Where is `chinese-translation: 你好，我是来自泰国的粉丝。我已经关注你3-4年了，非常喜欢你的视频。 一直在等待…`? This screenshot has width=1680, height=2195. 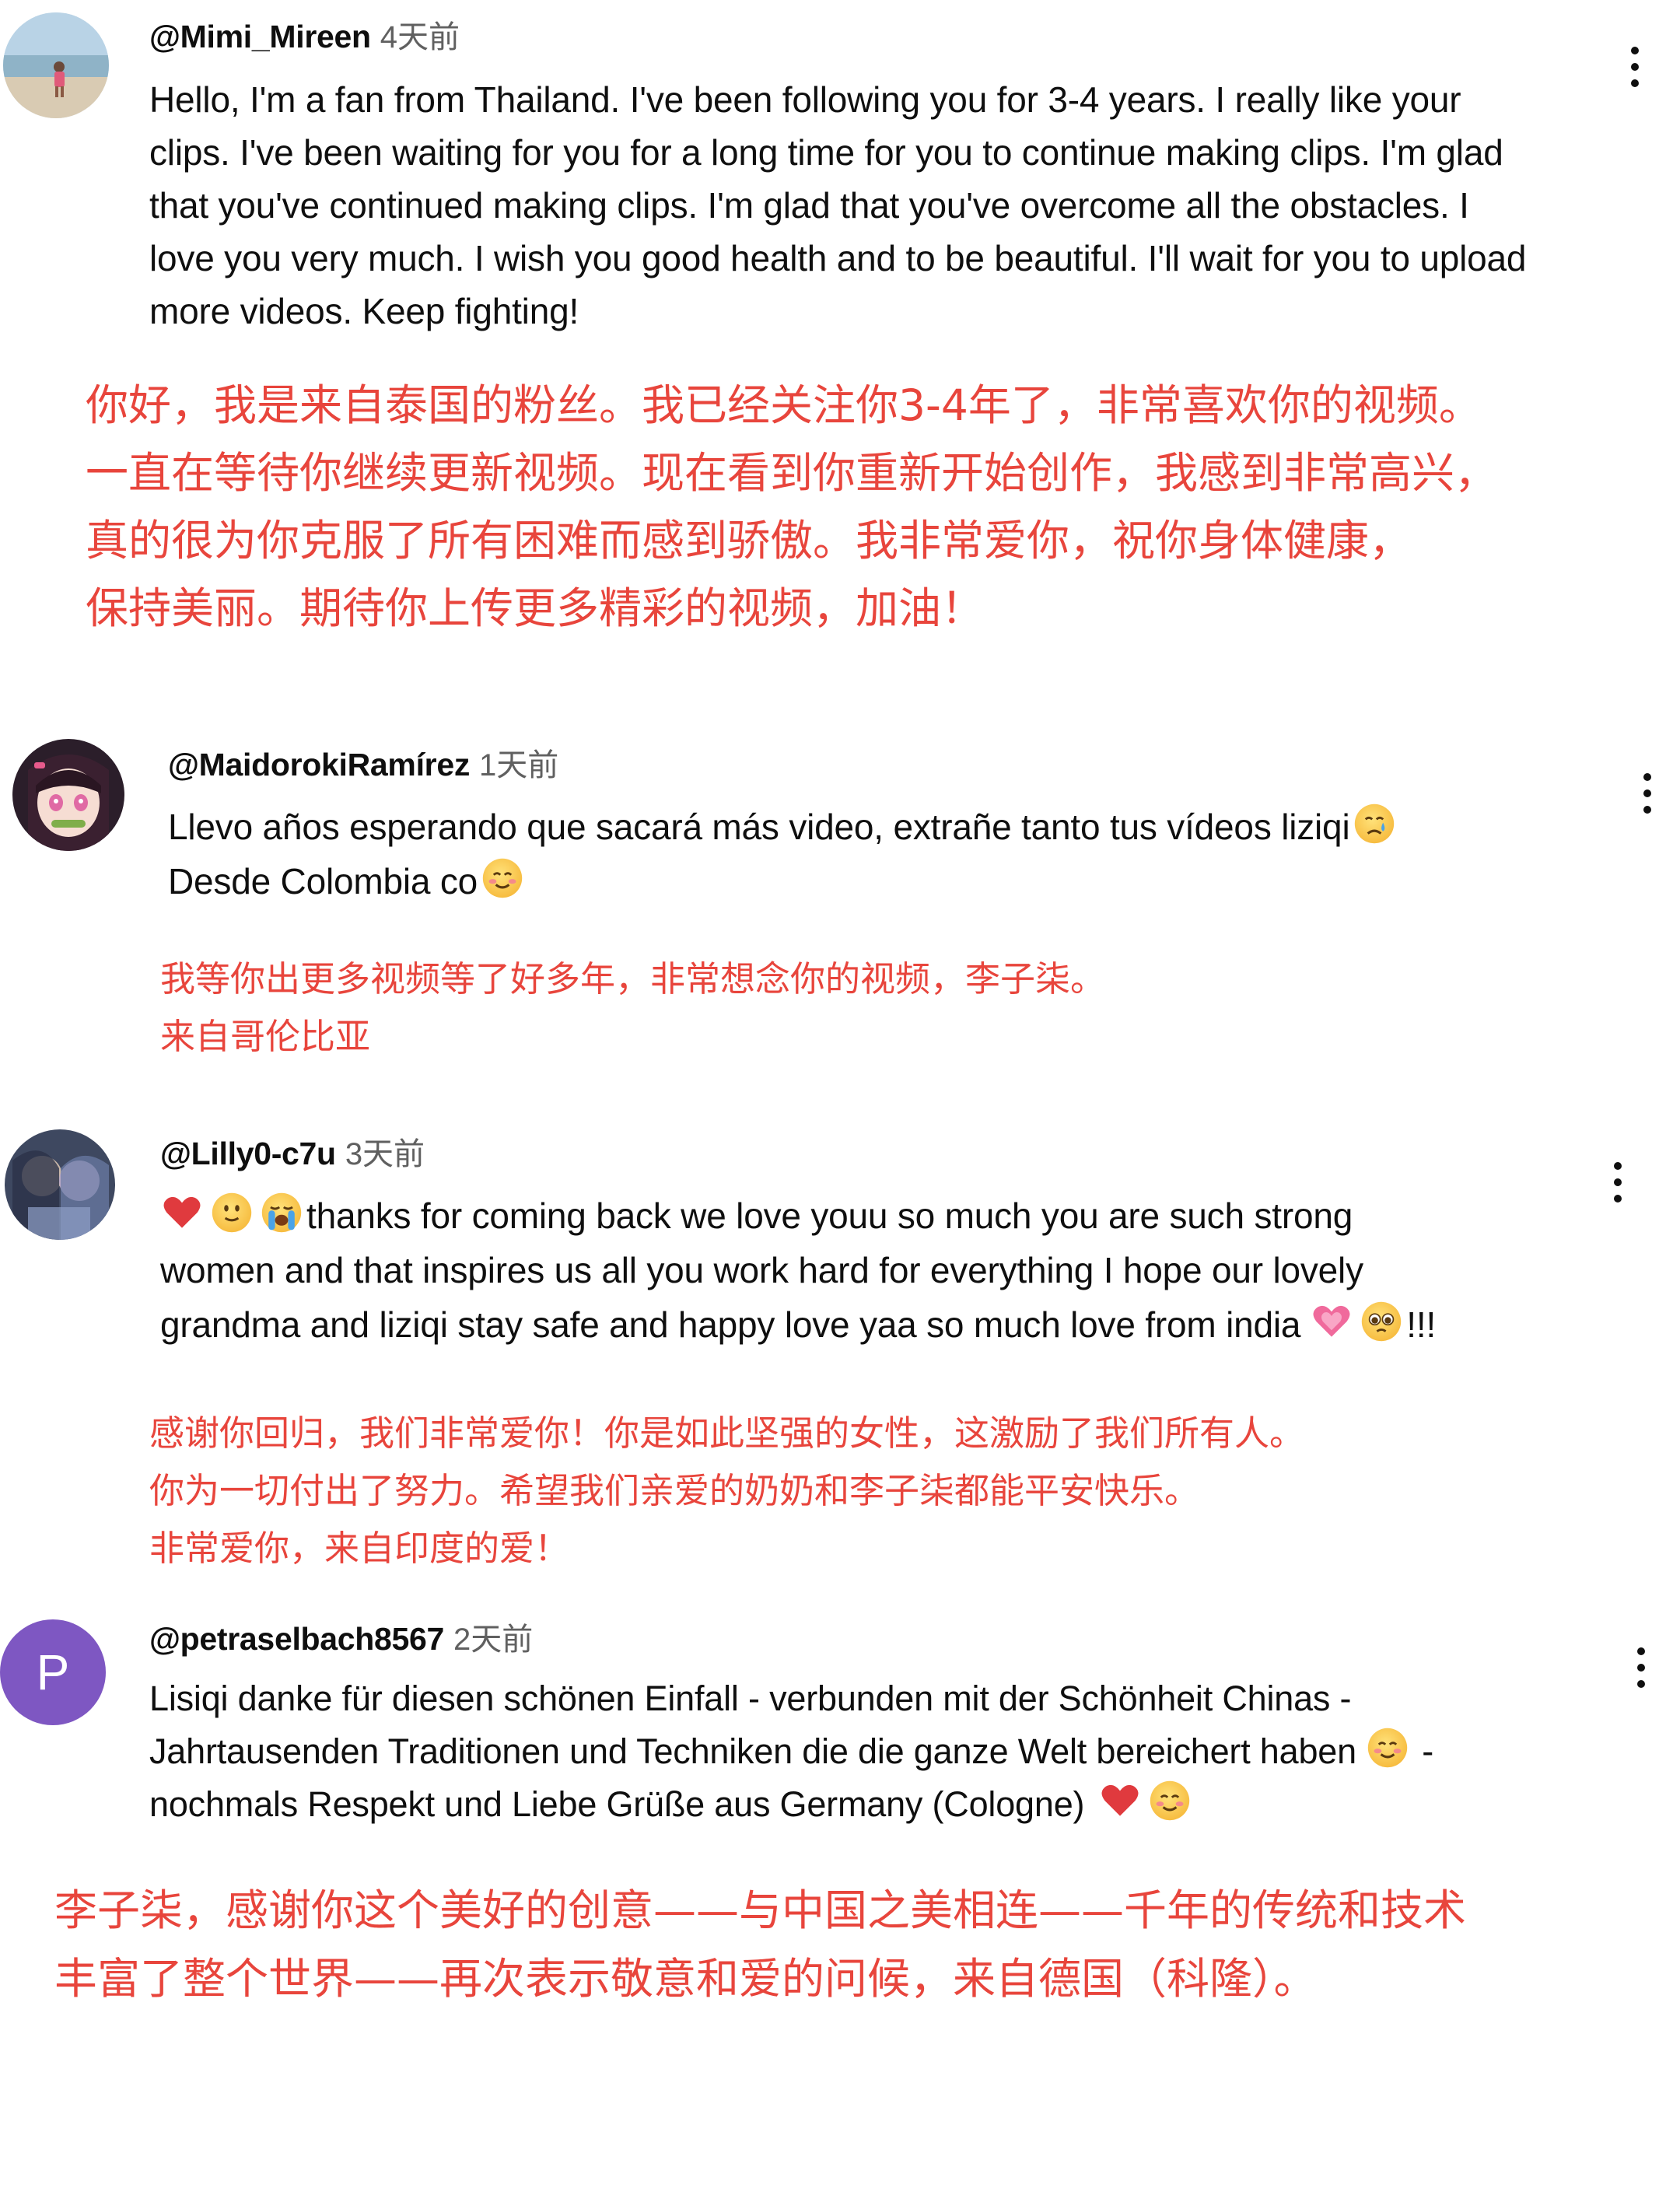
chinese-translation: 你好，我是来自泰国的粉丝。我已经关注你3-4年了，非常喜欢你的视频。 一直在等待… is located at coordinates (792, 507).